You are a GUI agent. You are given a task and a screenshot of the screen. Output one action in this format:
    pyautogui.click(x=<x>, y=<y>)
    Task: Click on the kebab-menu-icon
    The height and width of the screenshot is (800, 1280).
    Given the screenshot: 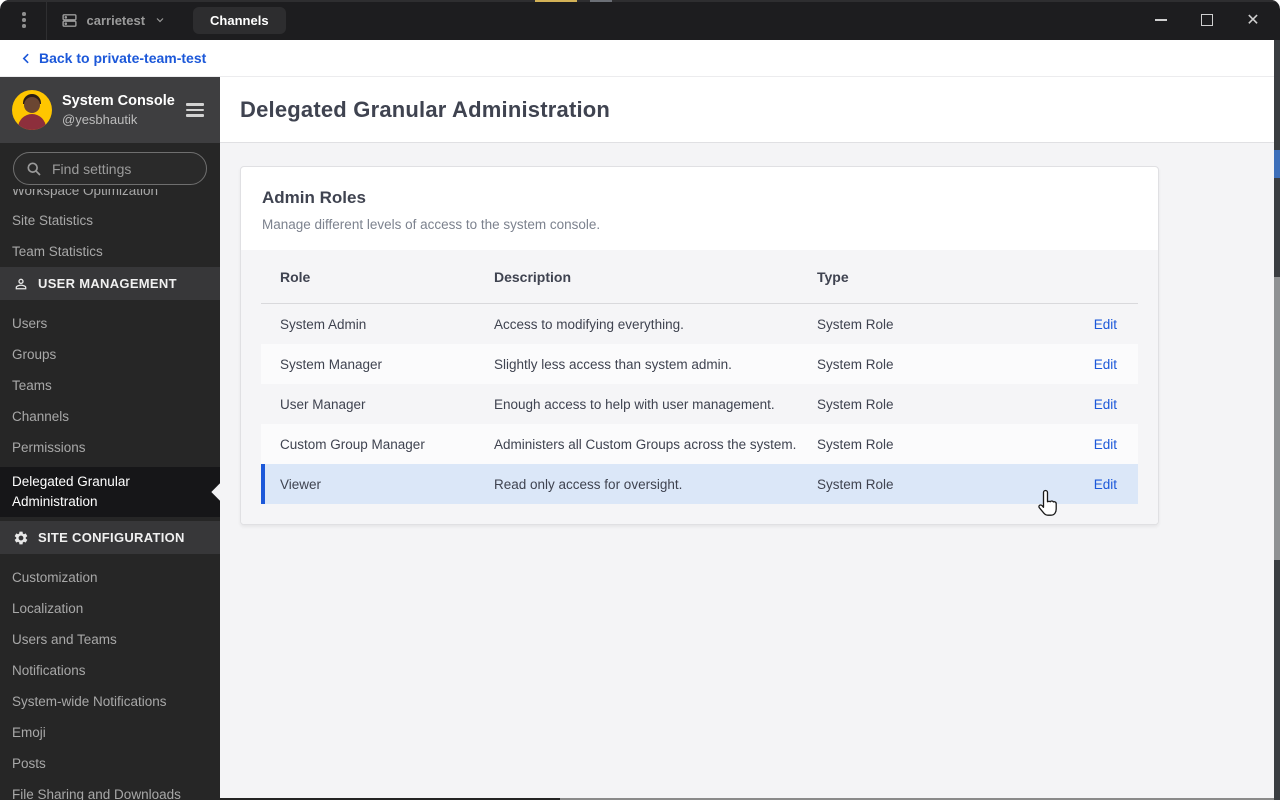 What is the action you would take?
    pyautogui.click(x=24, y=20)
    